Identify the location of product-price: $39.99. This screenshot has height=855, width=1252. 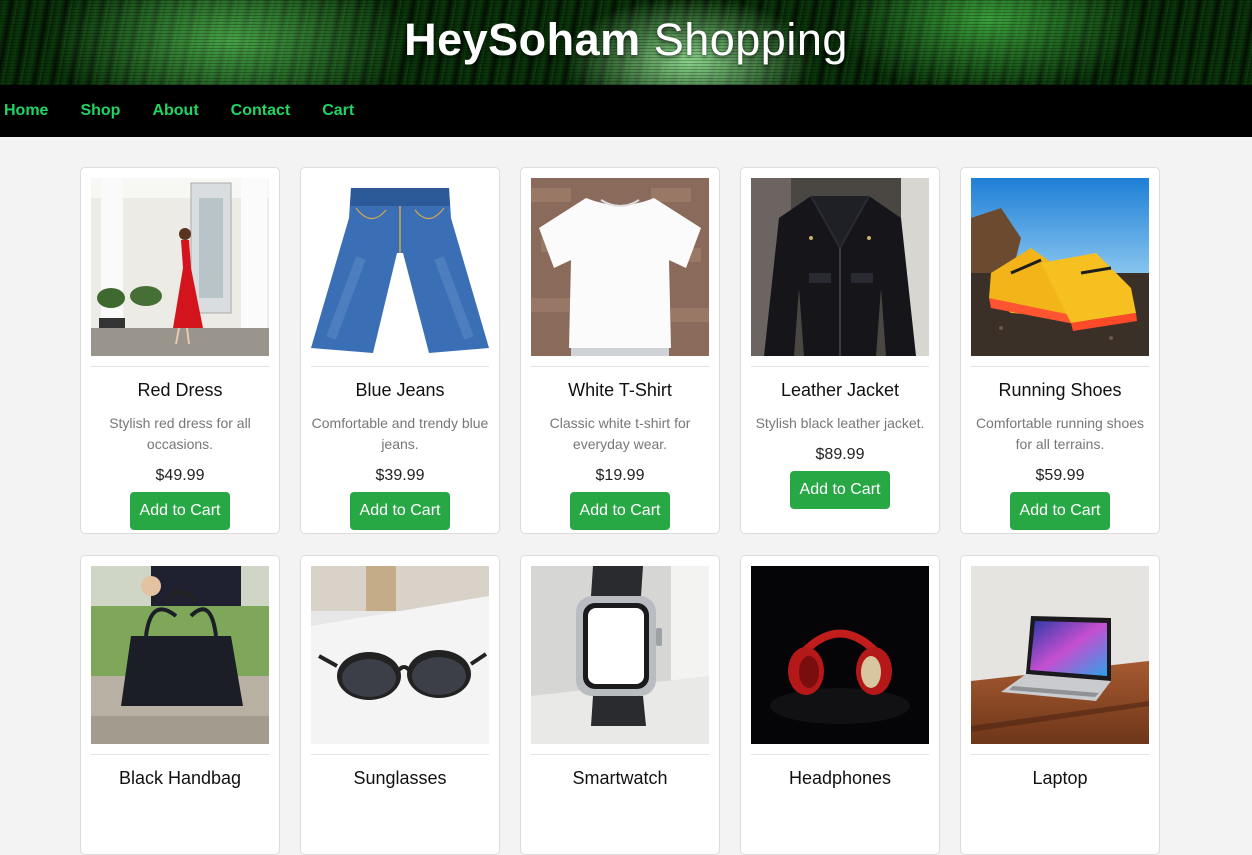
(400, 475).